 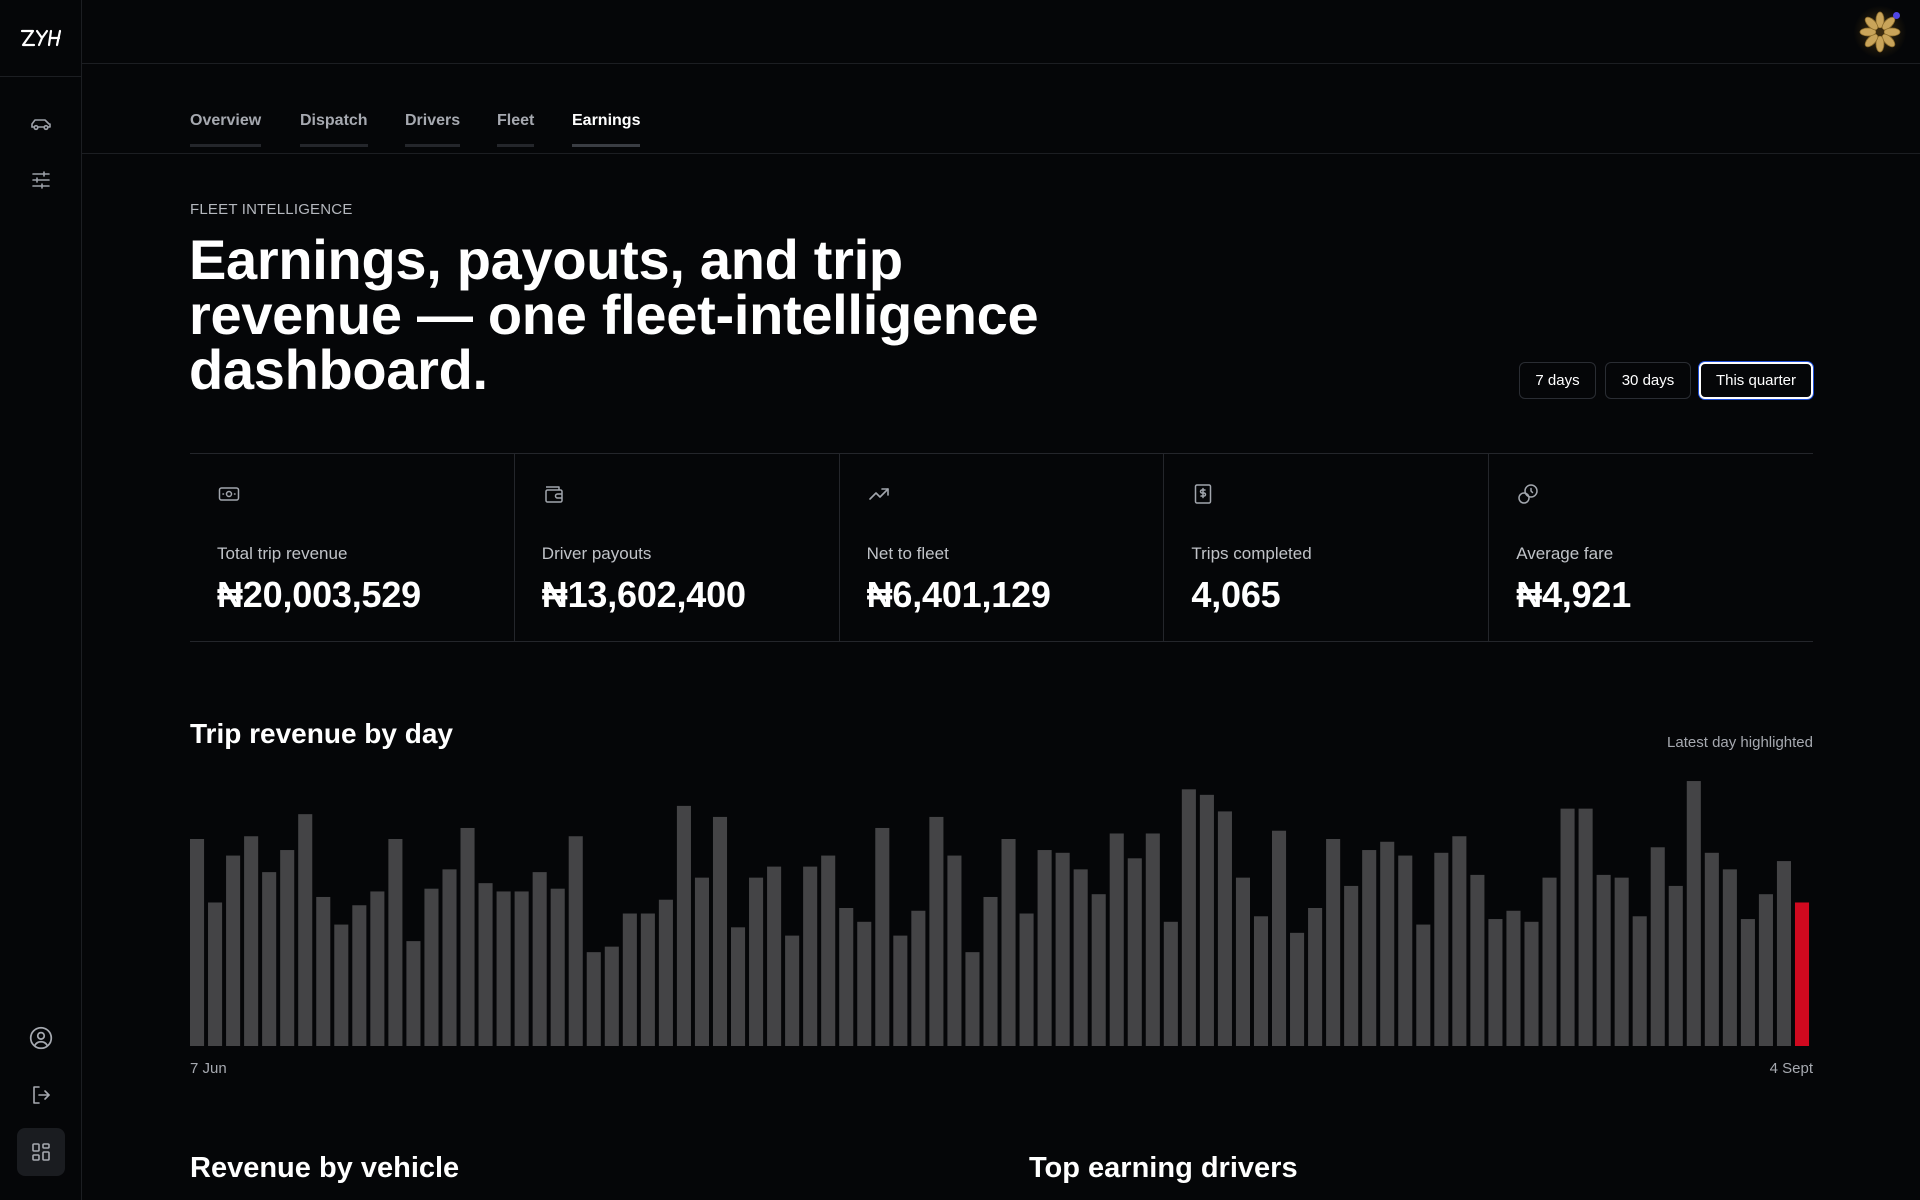 What do you see at coordinates (1880, 32) in the screenshot?
I see `avatar` at bounding box center [1880, 32].